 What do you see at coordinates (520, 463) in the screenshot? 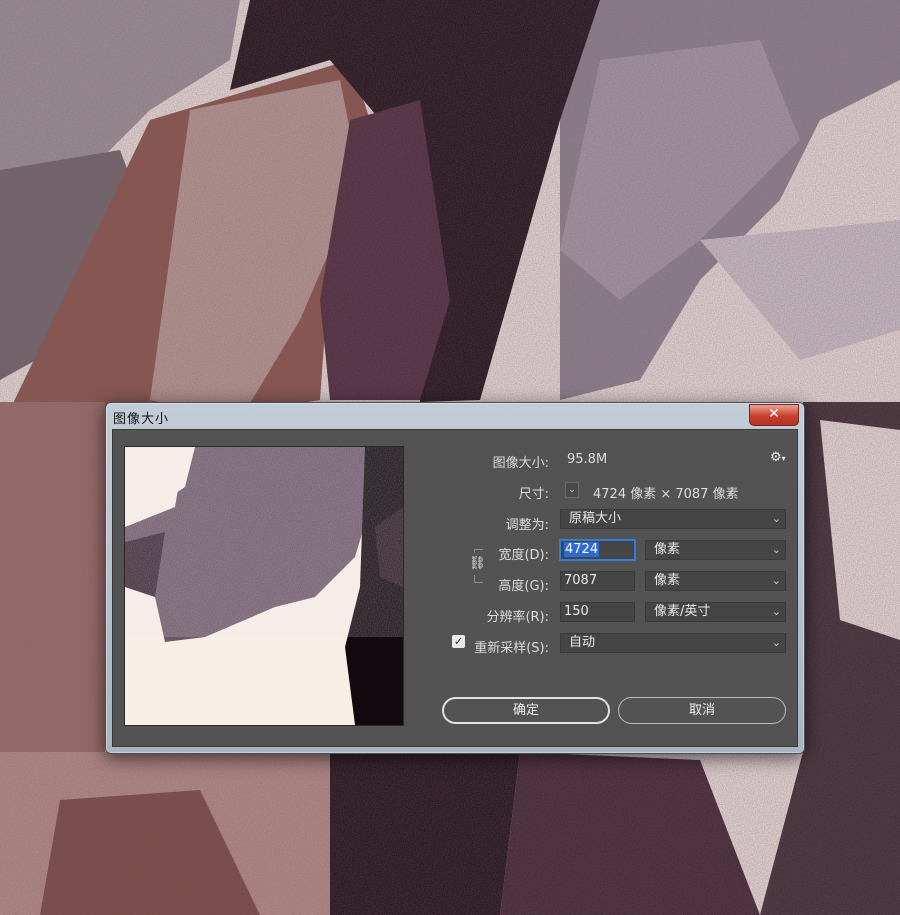
I see `image-size-label: 图像大小:` at bounding box center [520, 463].